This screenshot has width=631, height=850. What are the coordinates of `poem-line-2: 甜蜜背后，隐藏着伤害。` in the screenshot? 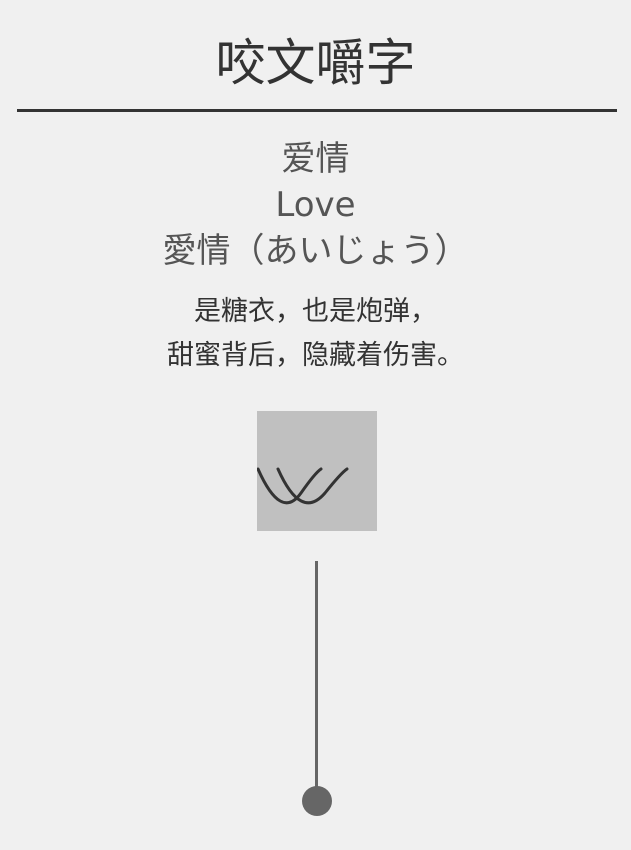 It's located at (315, 355).